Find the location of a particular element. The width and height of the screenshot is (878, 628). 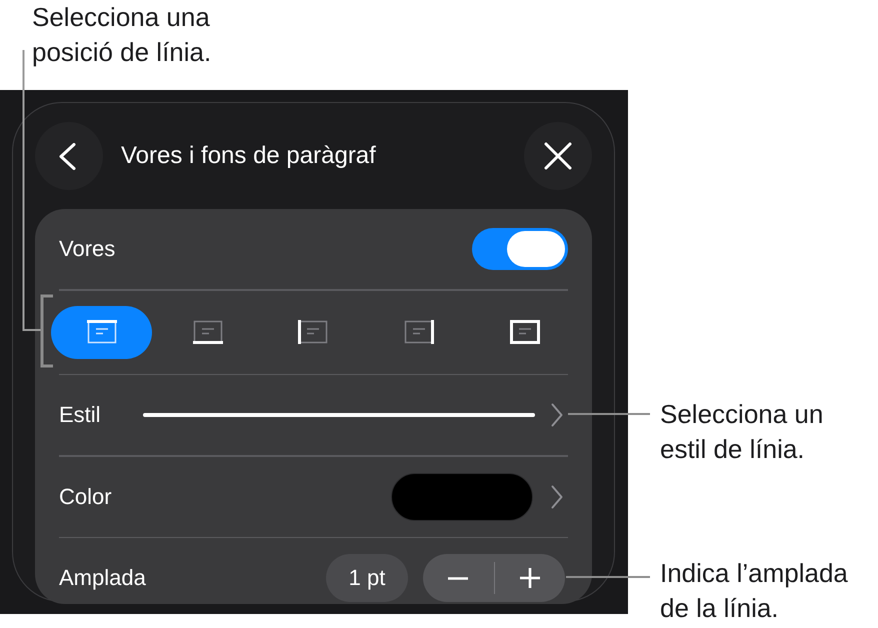

callout-text: Indica l’amplada de la línia. is located at coordinates (754, 591).